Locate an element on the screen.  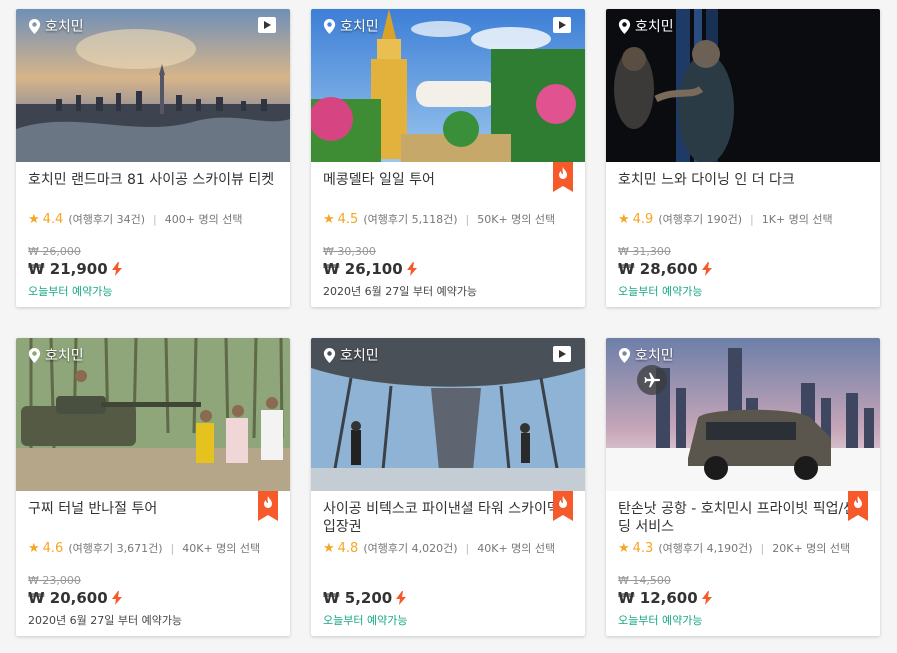
review-count: (여행후기 3,671건) is located at coordinates (115, 548).